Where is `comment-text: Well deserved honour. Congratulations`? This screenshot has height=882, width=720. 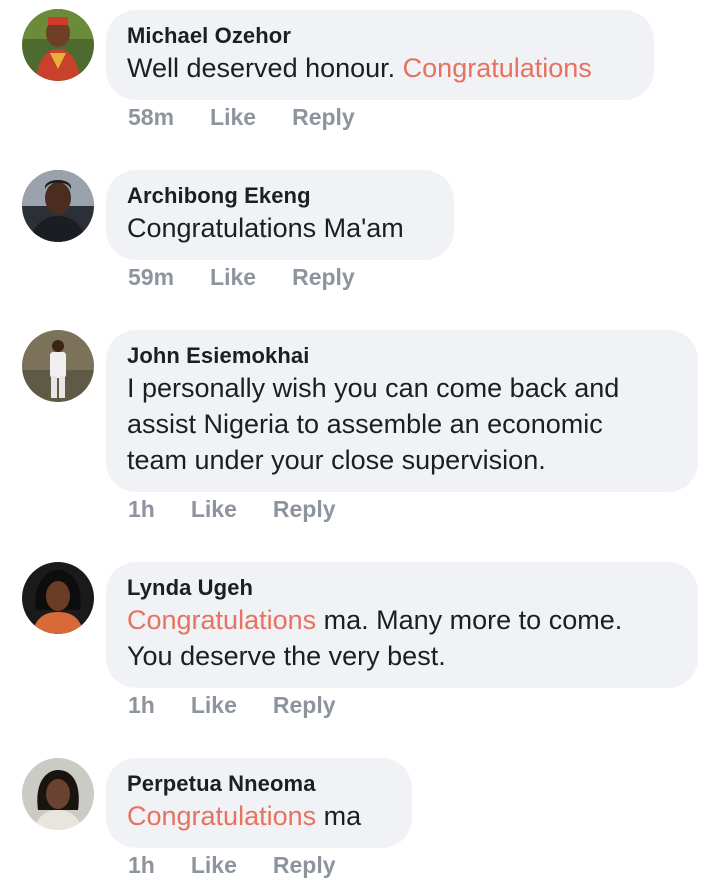 comment-text: Well deserved honour. Congratulations is located at coordinates (379, 68).